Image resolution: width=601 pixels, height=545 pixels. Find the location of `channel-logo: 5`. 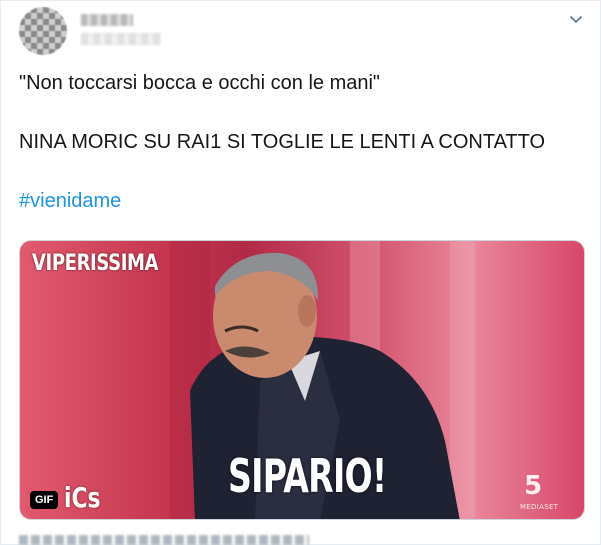

channel-logo: 5 is located at coordinates (533, 486).